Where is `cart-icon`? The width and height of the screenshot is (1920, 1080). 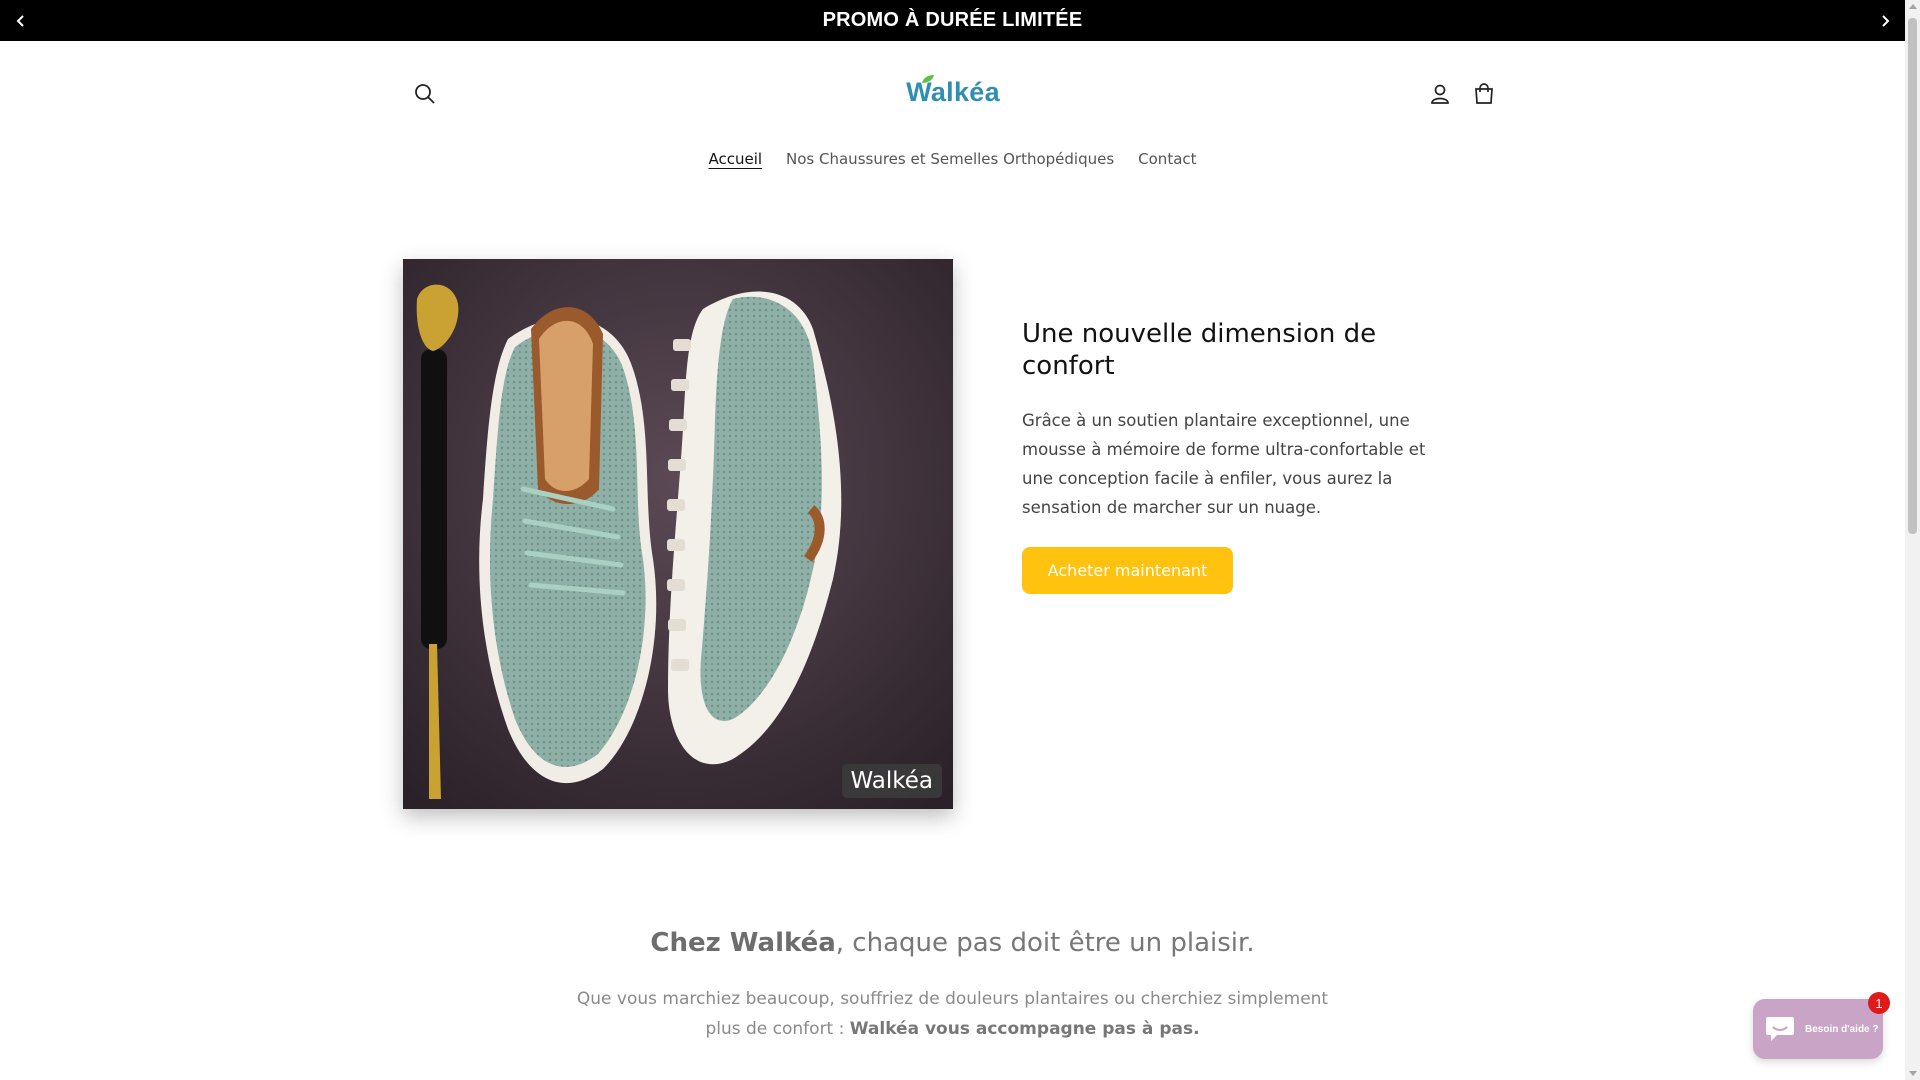 cart-icon is located at coordinates (1484, 93).